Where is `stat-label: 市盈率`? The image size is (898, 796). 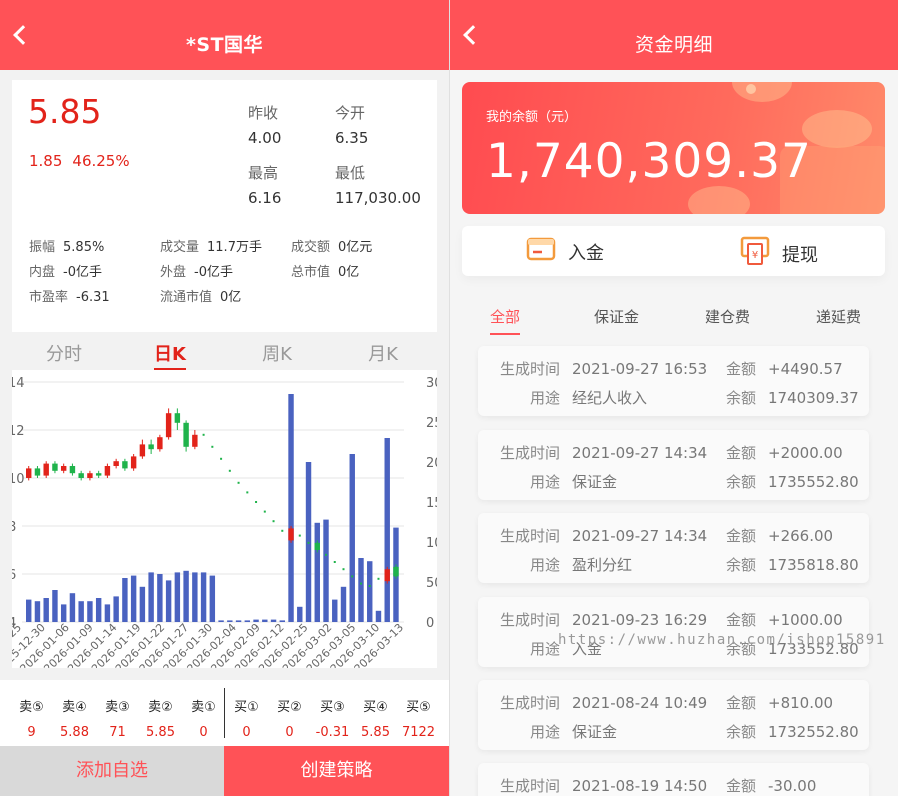 stat-label: 市盈率 is located at coordinates (49, 297).